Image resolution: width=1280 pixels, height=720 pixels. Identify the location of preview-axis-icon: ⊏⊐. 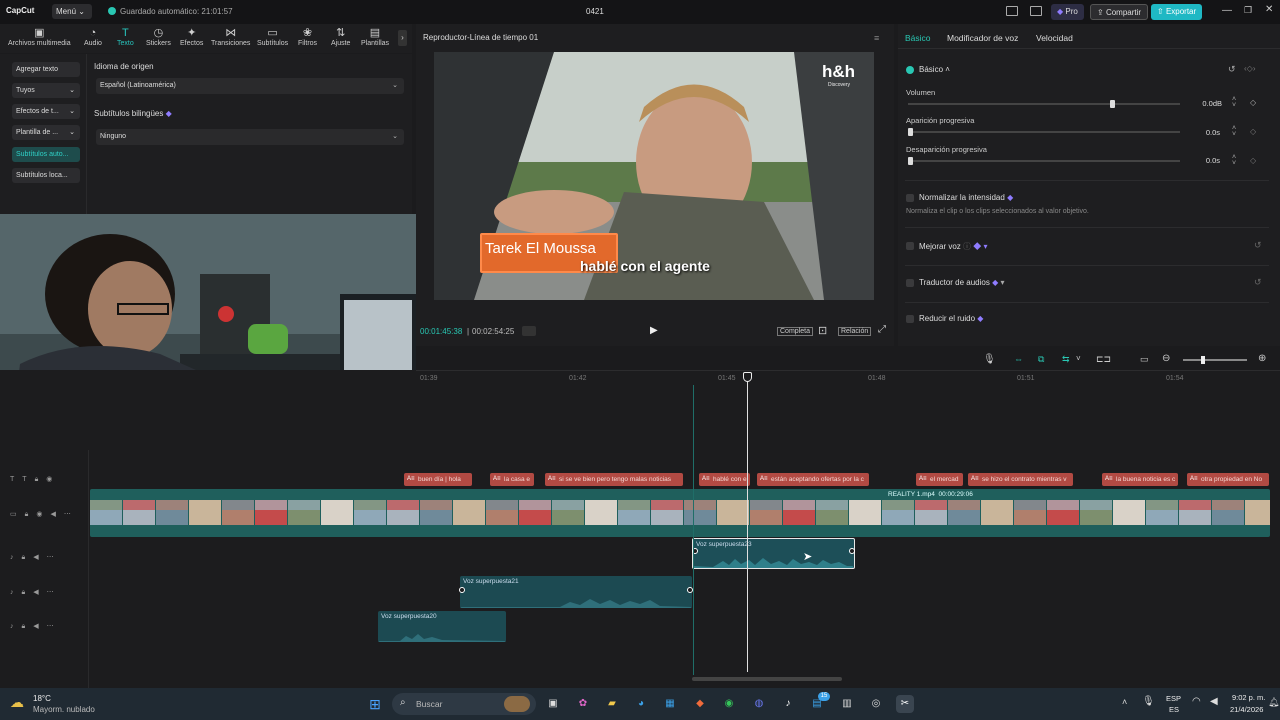
(1103, 359).